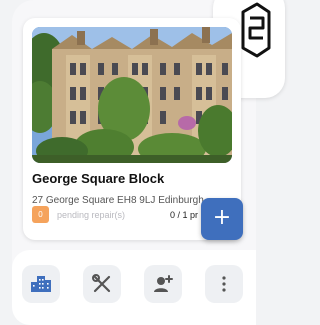 This screenshot has height=325, width=320. What do you see at coordinates (118, 200) in the screenshot?
I see `property-address: 27 George Square EH8 9LJ Edinburgh` at bounding box center [118, 200].